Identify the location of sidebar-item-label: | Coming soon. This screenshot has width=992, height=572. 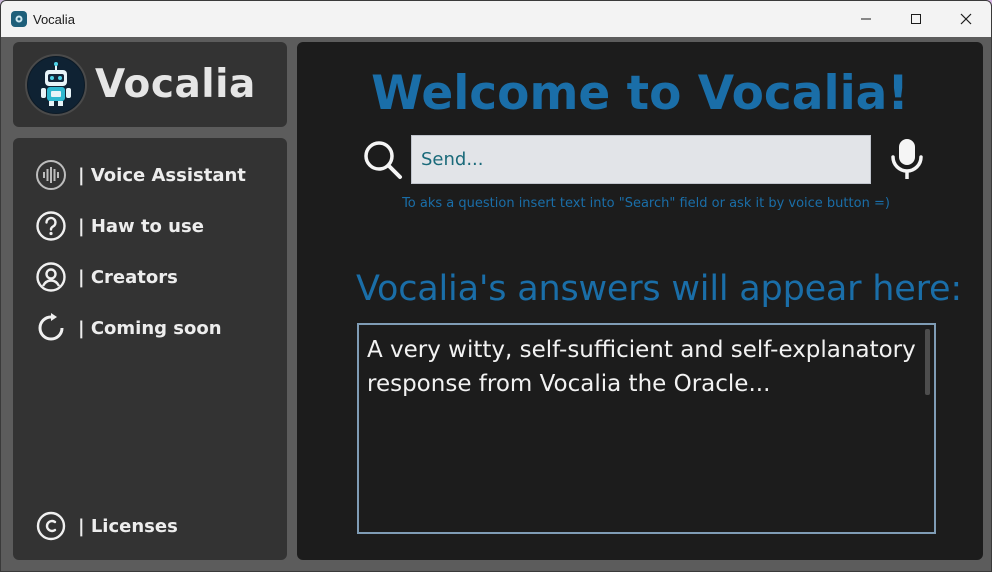
(150, 328).